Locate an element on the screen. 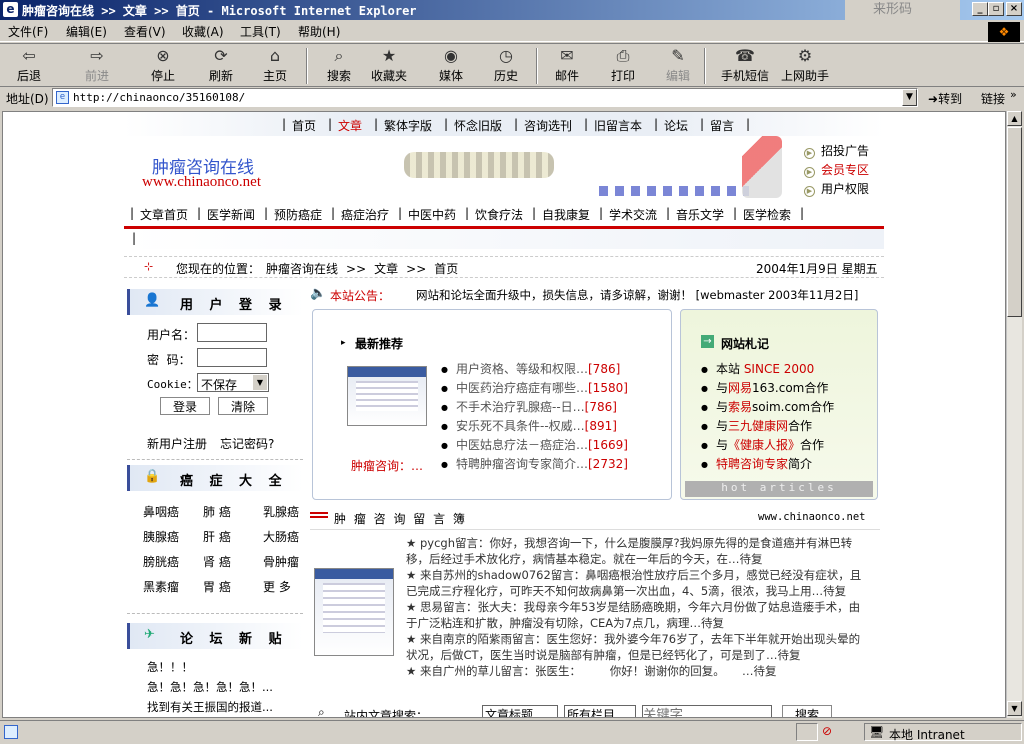 The height and width of the screenshot is (744, 1024). nav-item-4: 咨询选刊 is located at coordinates (548, 125).